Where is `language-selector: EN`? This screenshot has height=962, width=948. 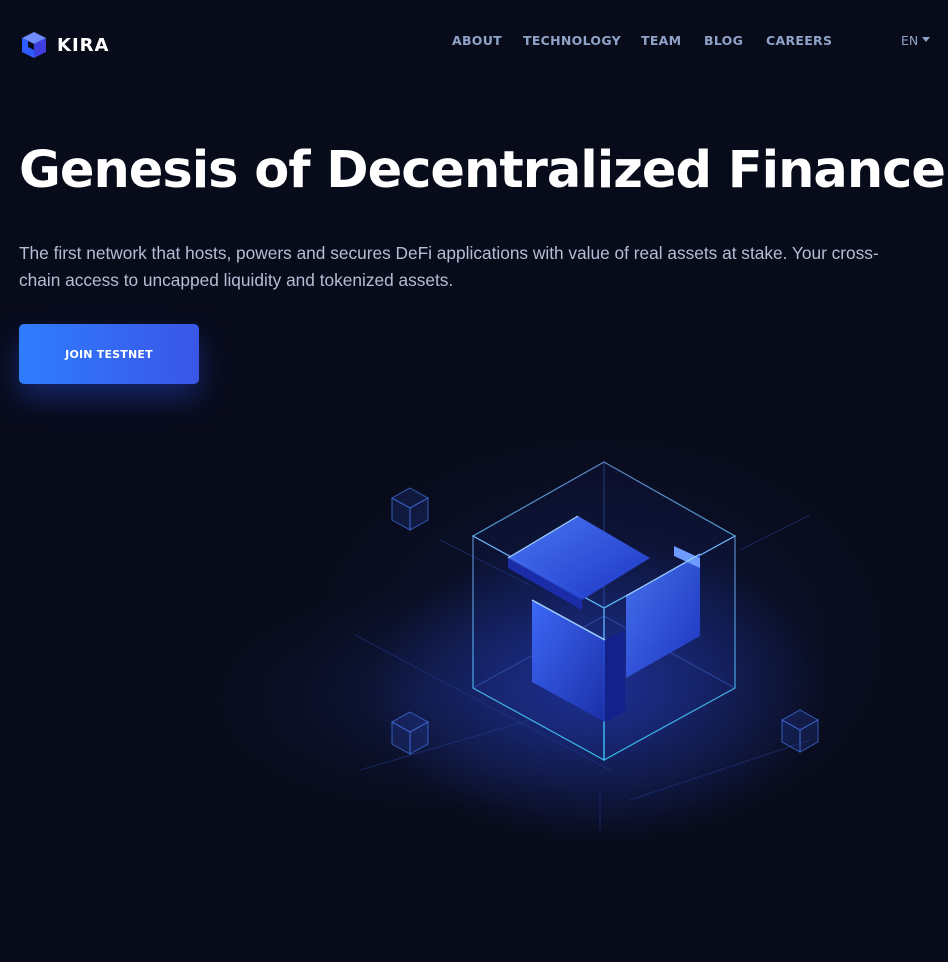
language-selector: EN is located at coordinates (916, 40).